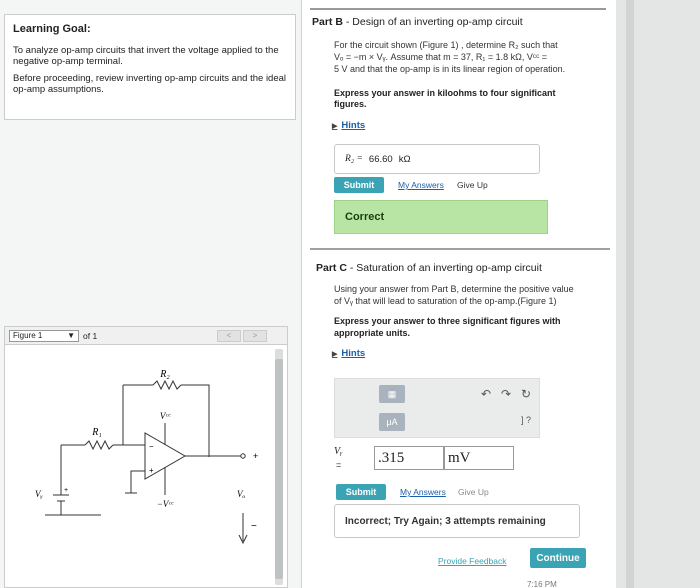 Image resolution: width=700 pixels, height=588 pixels. What do you see at coordinates (437, 408) in the screenshot?
I see `equation-toolbar: ▦ μA ↶ ↷ ↻ ] ?` at bounding box center [437, 408].